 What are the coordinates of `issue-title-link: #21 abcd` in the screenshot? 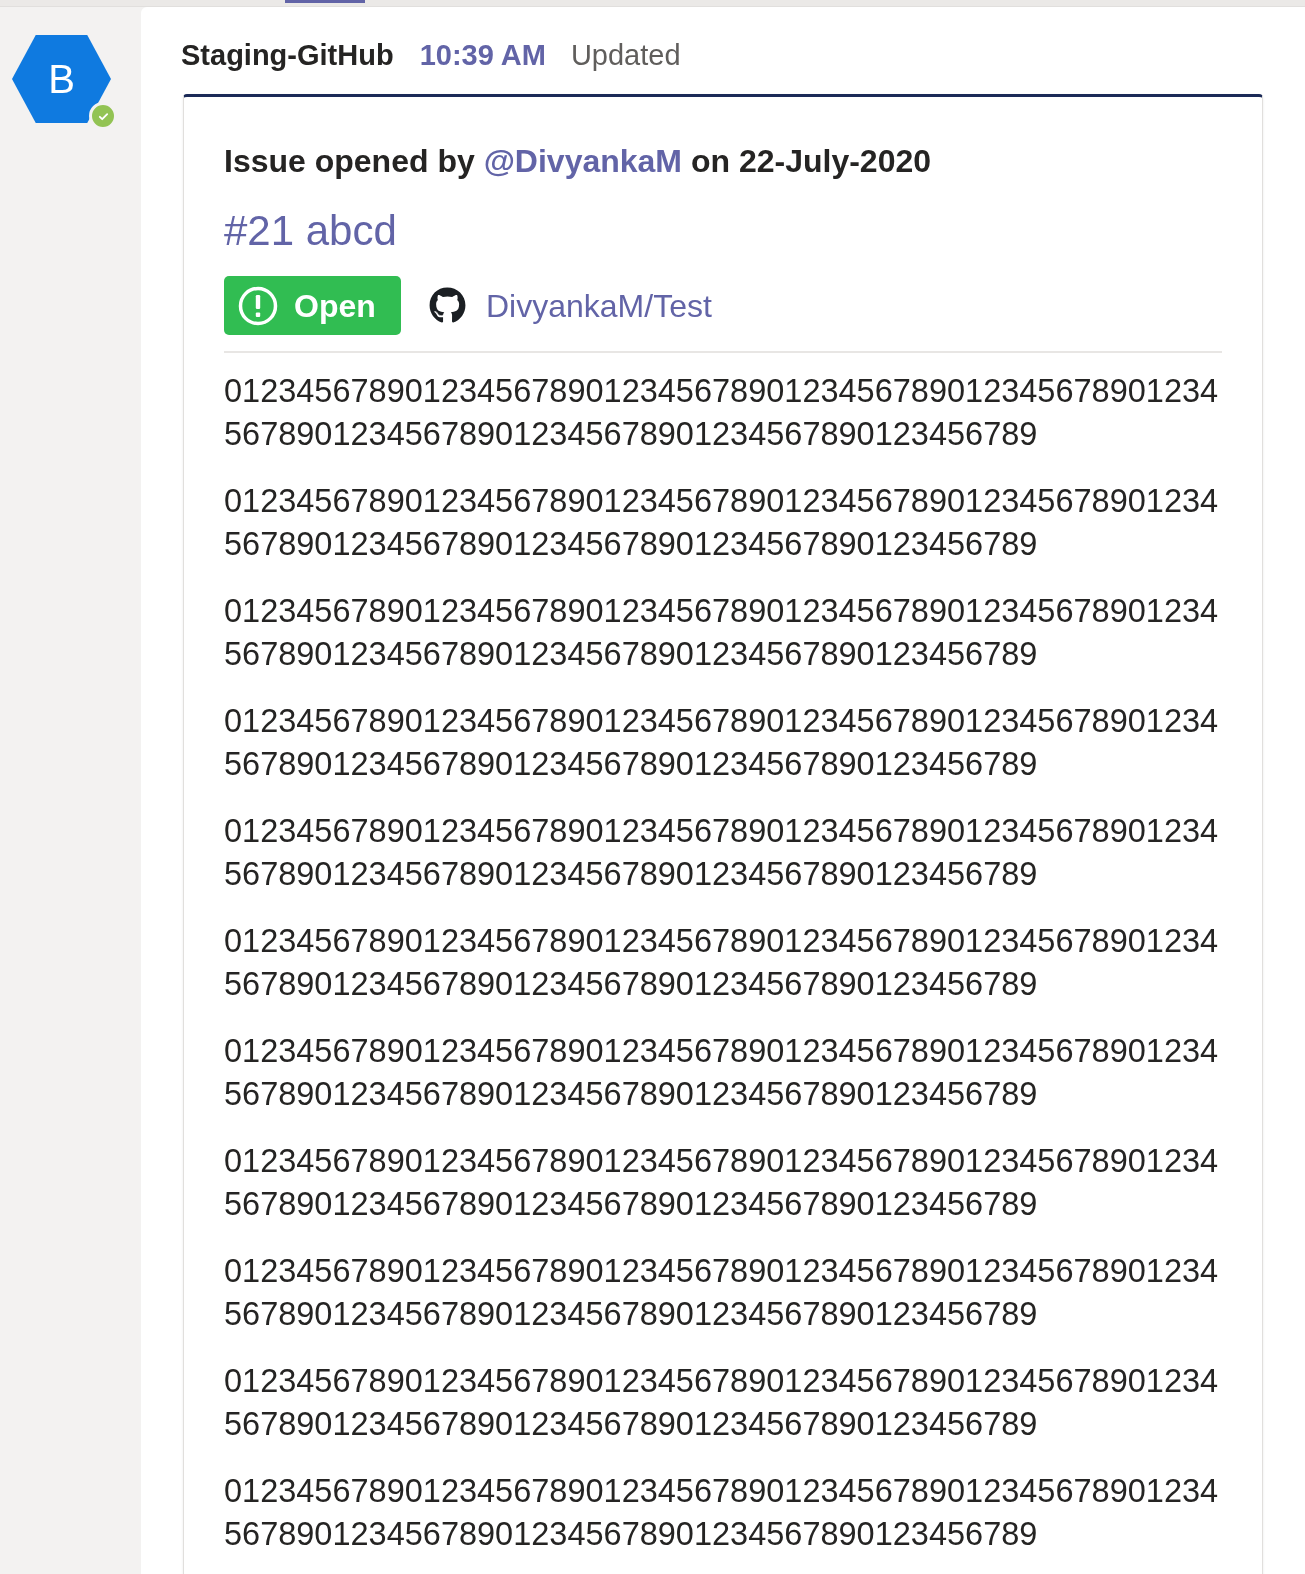 It's located at (310, 230).